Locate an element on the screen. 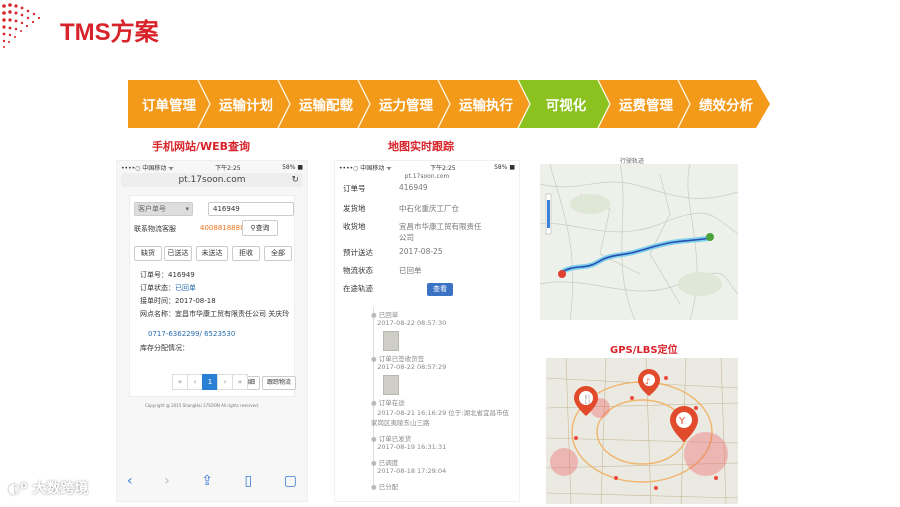 This screenshot has height=507, width=900. logo-dots is located at coordinates (21, 25).